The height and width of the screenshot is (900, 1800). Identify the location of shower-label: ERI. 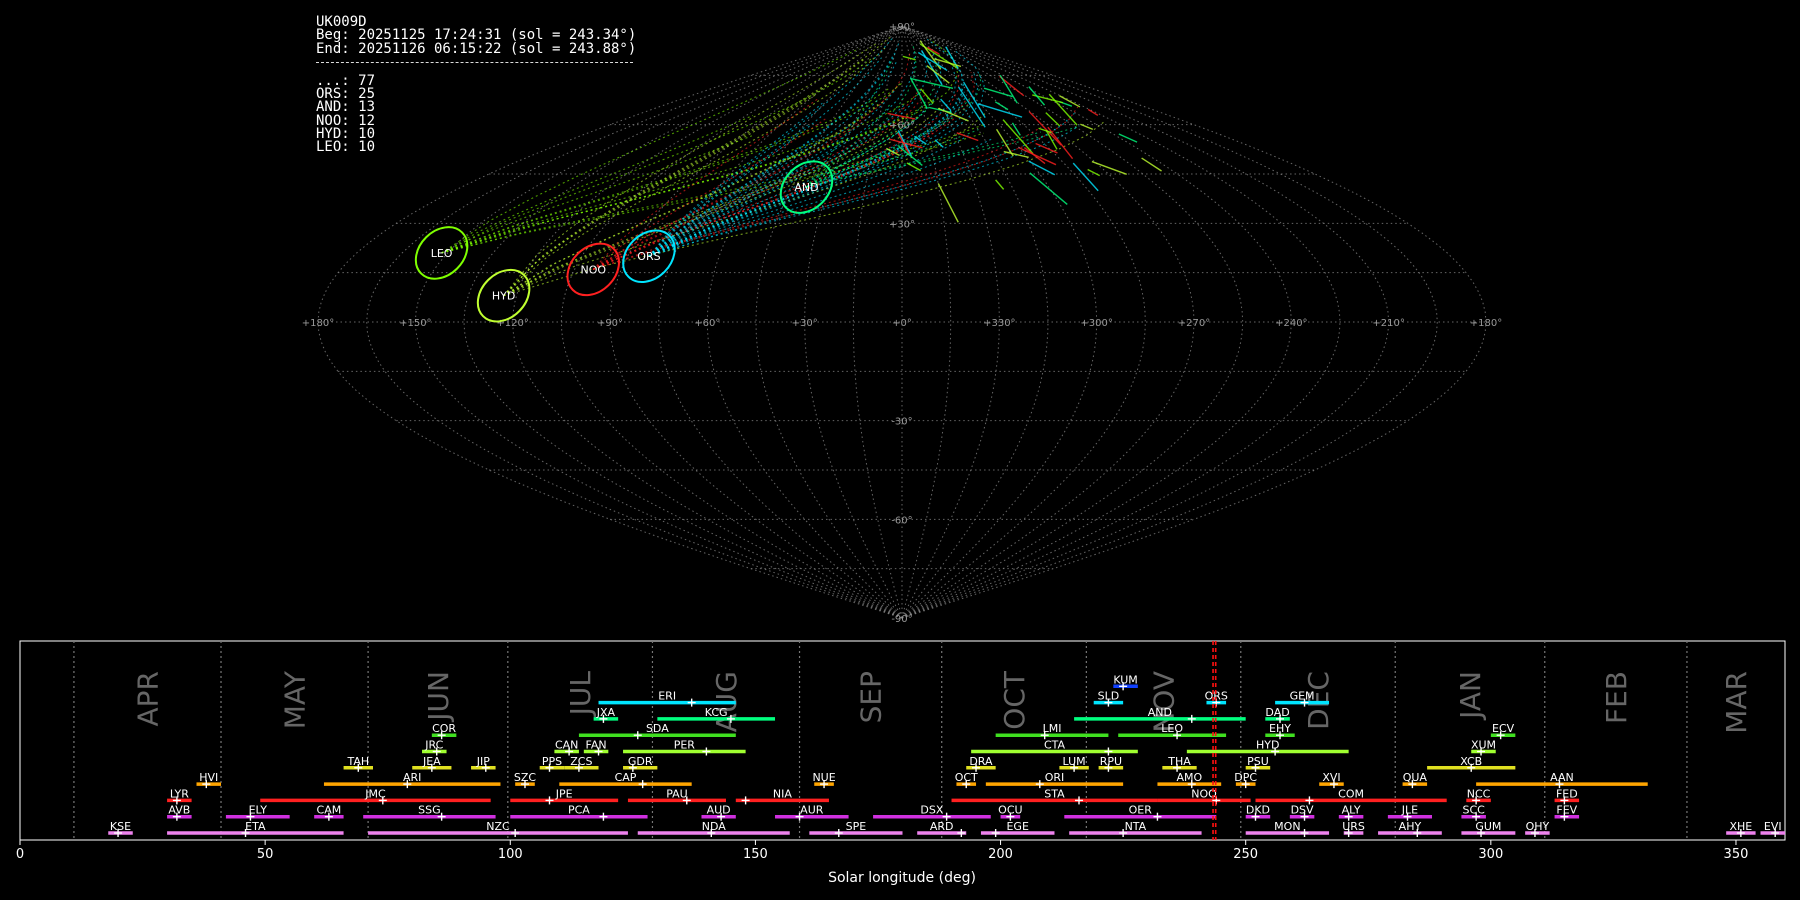
(667, 696).